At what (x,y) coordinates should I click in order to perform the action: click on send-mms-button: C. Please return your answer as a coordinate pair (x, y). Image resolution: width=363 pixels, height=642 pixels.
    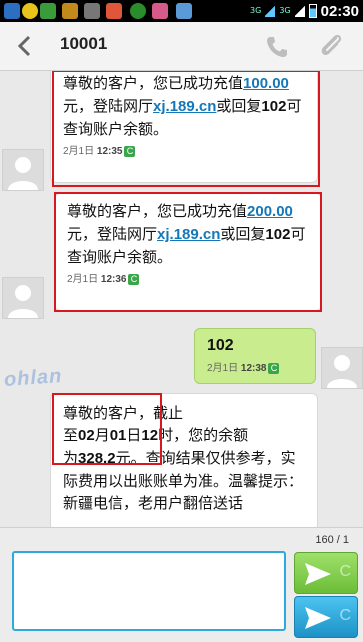
    Looking at the image, I should click on (326, 617).